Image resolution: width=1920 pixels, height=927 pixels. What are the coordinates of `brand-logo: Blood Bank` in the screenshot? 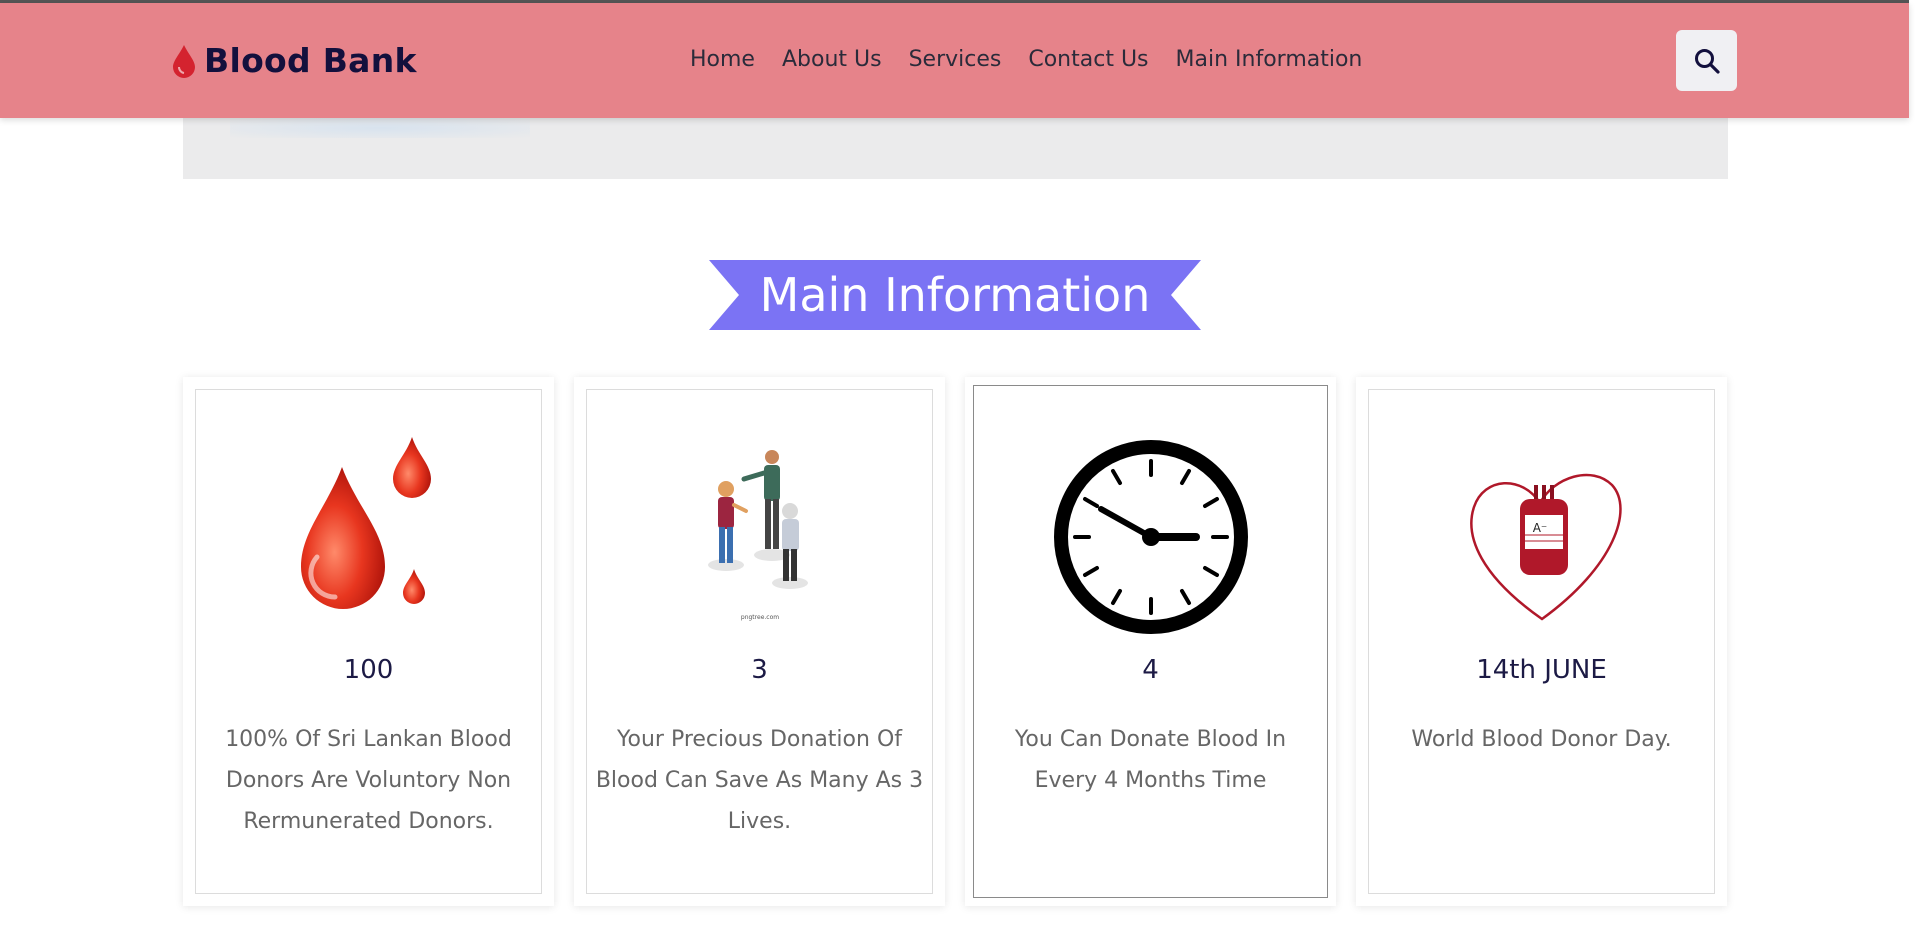 It's located at (293, 60).